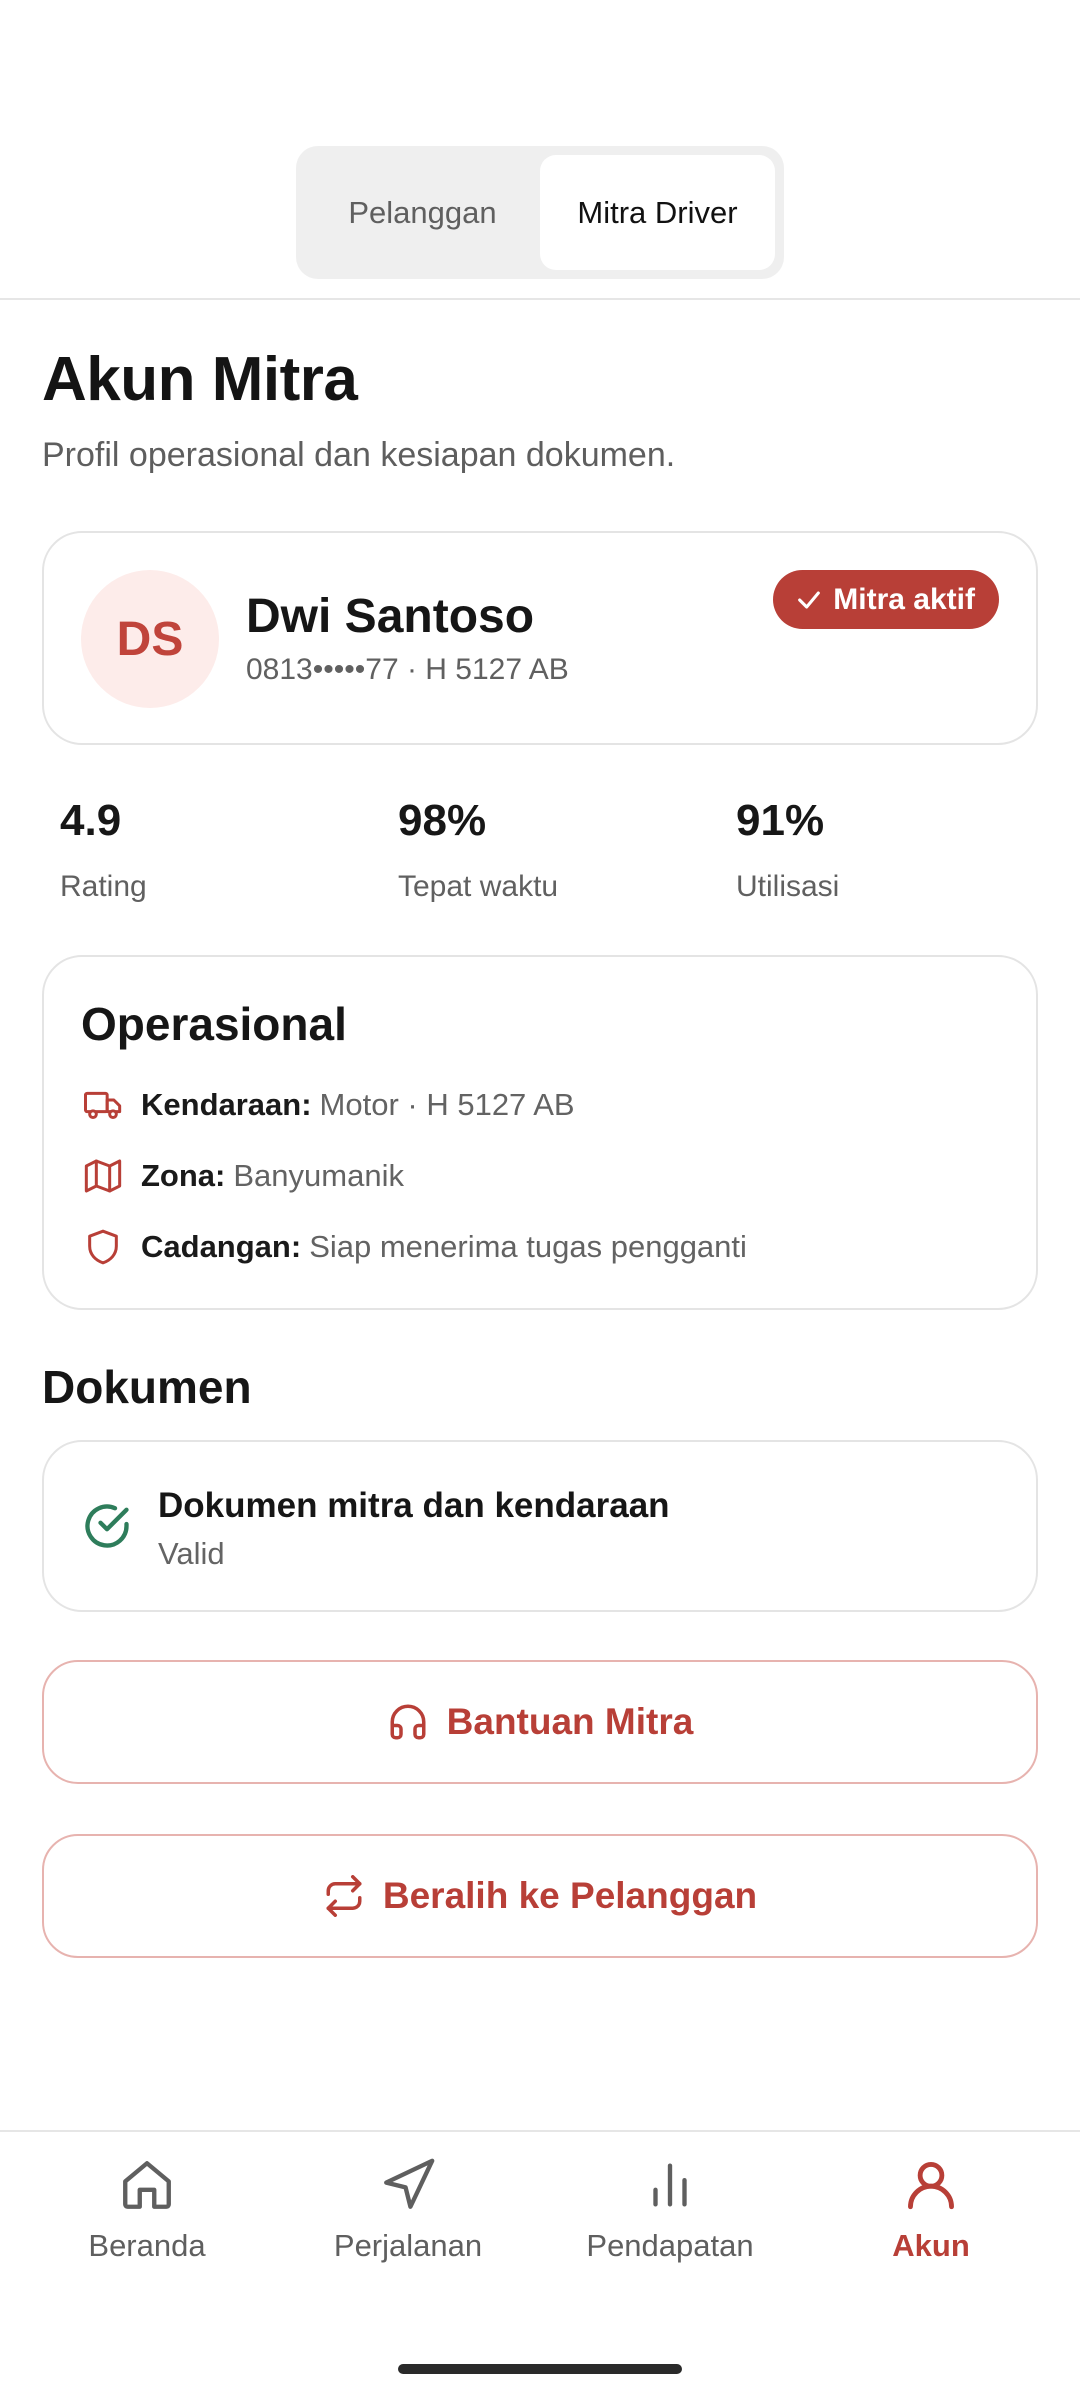 This screenshot has width=1080, height=2400. What do you see at coordinates (91, 820) in the screenshot?
I see `stat-value: 4.9` at bounding box center [91, 820].